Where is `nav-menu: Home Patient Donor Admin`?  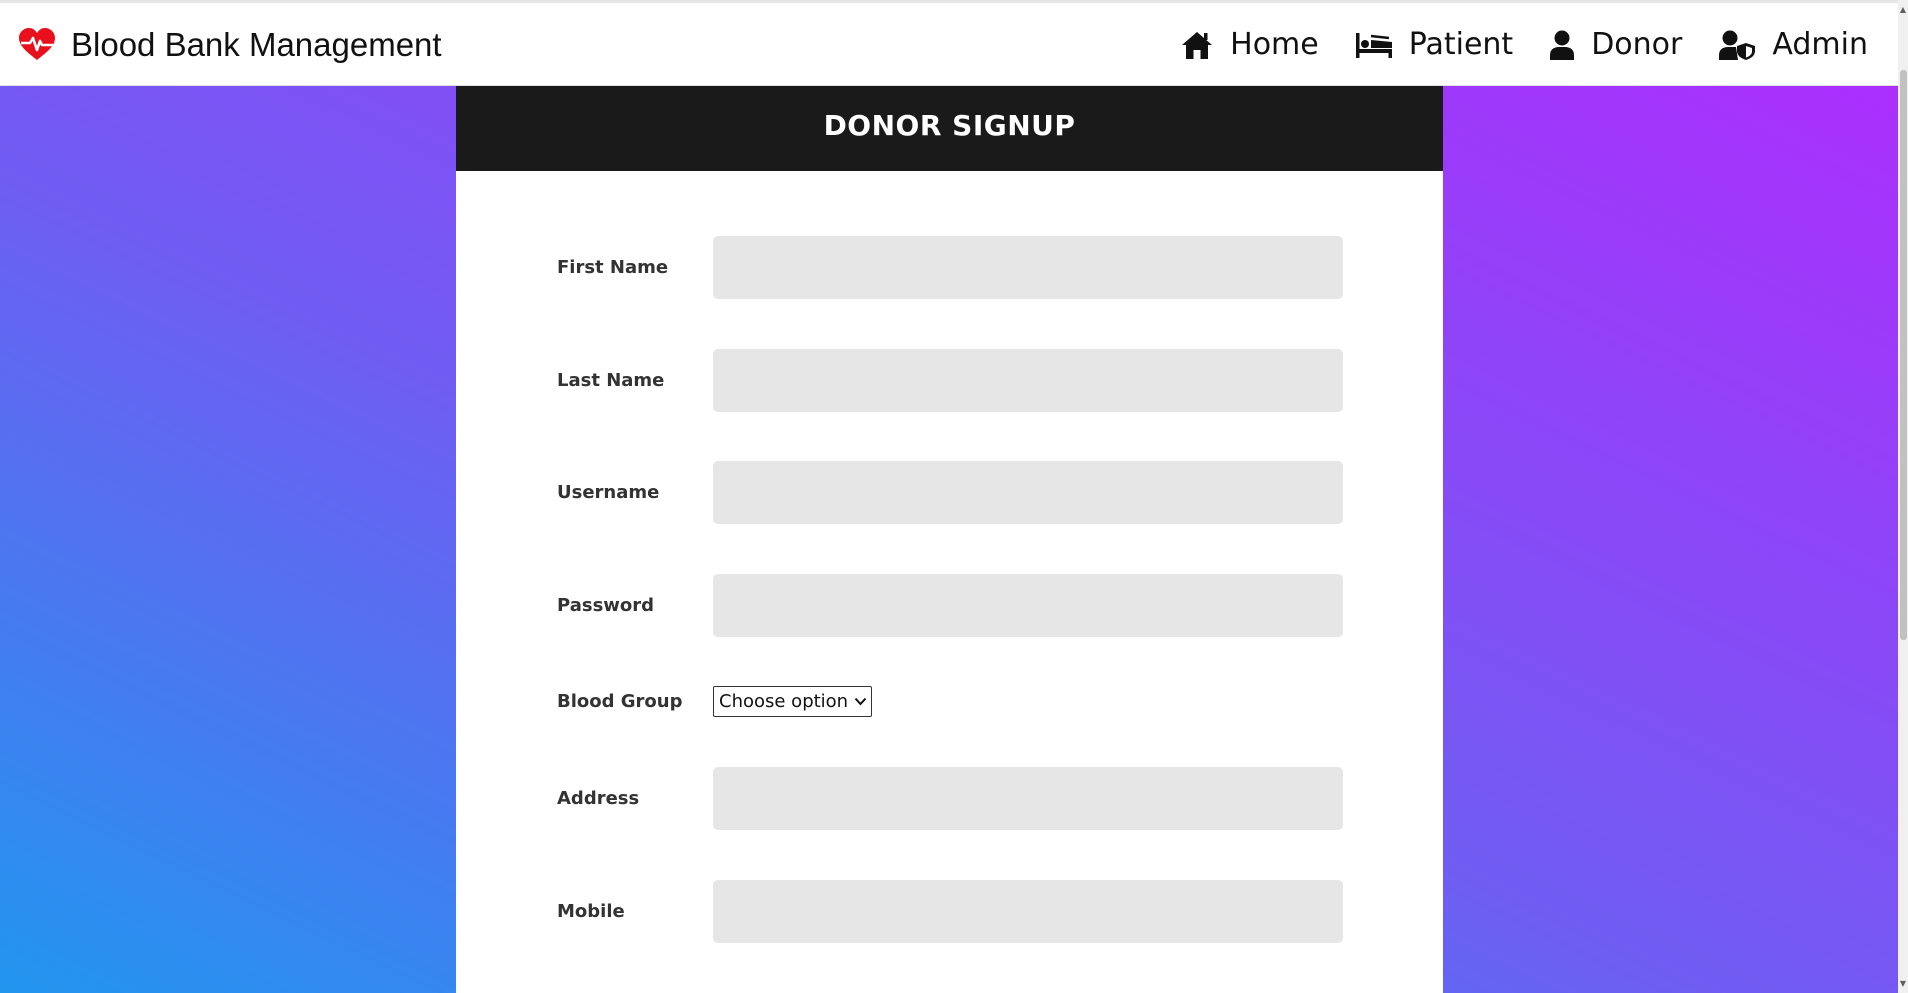 nav-menu: Home Patient Donor Admin is located at coordinates (1506, 44).